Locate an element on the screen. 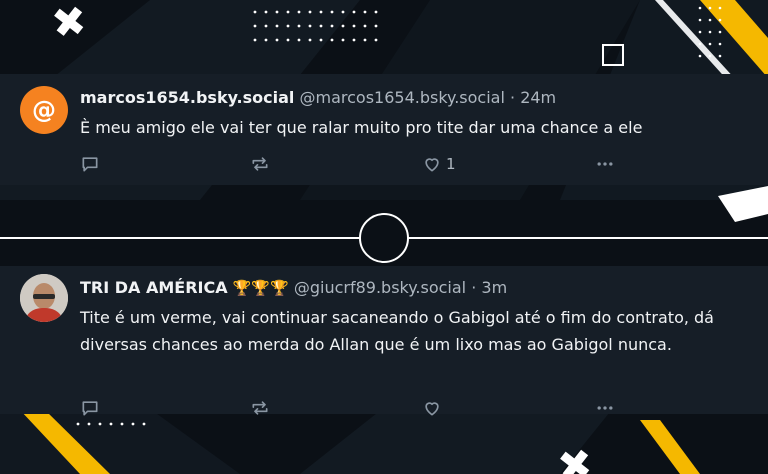 The image size is (768, 474). timestamp: 3m is located at coordinates (494, 287).